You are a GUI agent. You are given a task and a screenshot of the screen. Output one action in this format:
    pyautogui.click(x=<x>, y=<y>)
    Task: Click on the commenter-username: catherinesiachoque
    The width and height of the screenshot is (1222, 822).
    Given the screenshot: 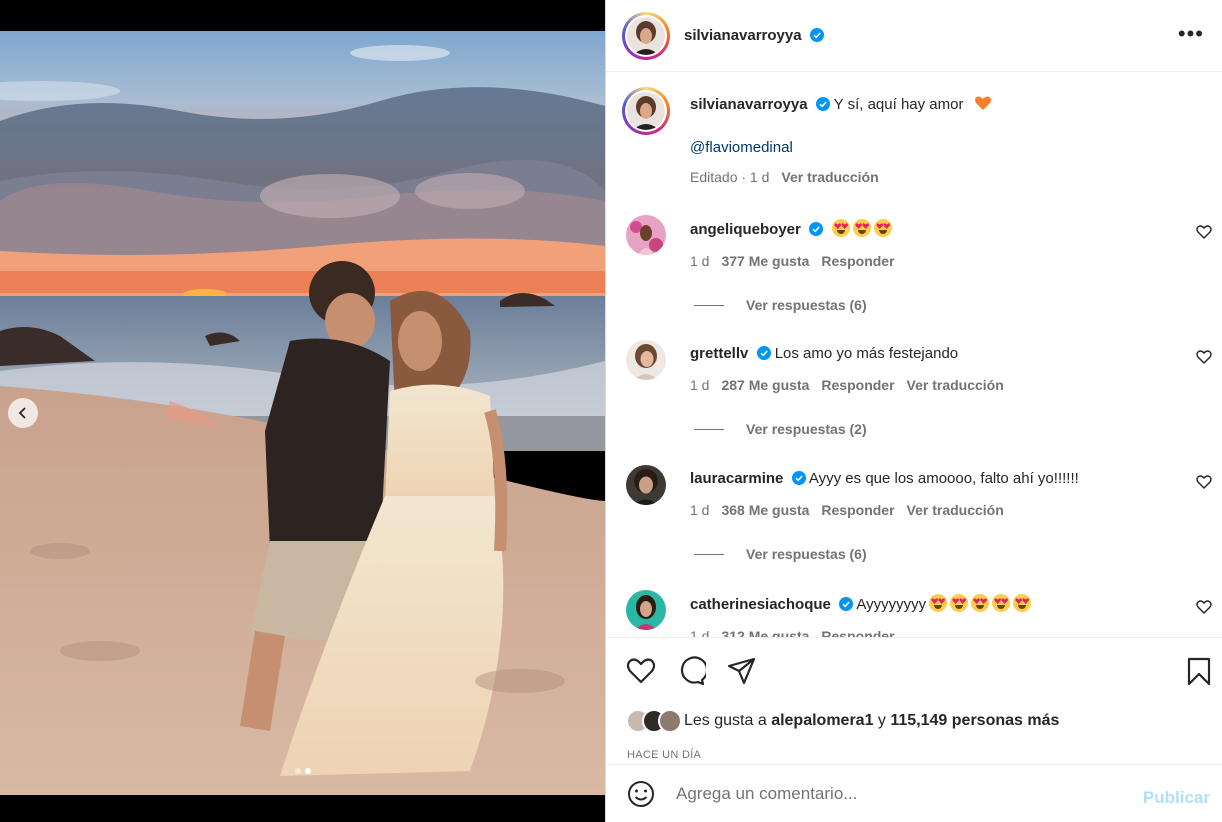 What is the action you would take?
    pyautogui.click(x=760, y=604)
    